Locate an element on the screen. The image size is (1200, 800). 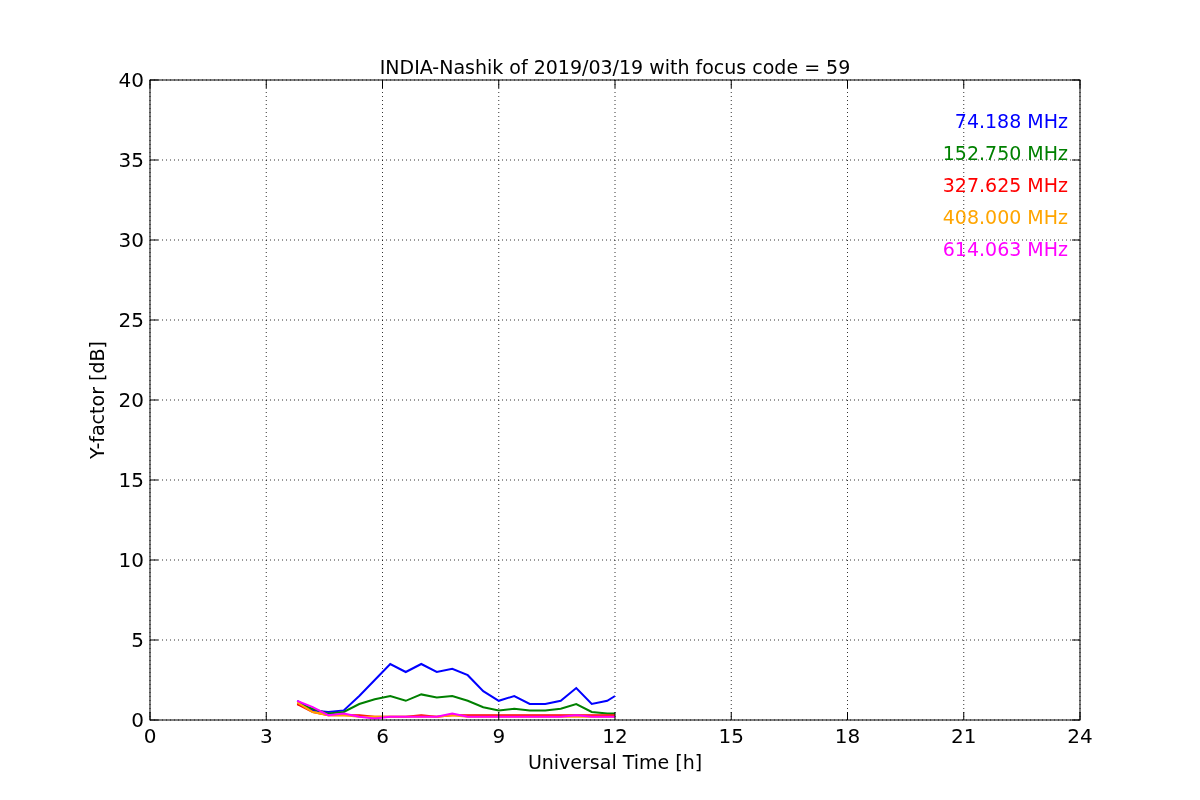
y-tick-label: 5 is located at coordinates (137, 640).